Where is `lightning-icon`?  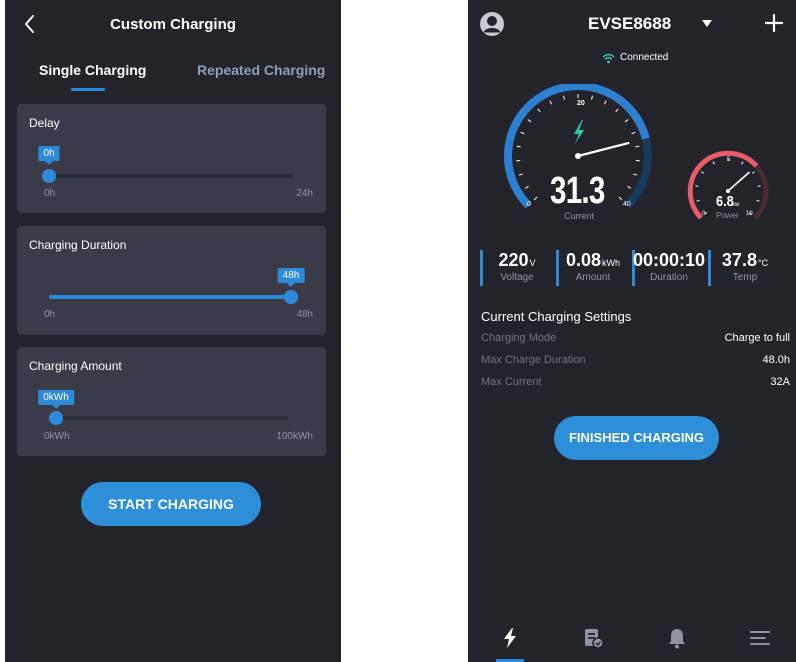
lightning-icon is located at coordinates (510, 638).